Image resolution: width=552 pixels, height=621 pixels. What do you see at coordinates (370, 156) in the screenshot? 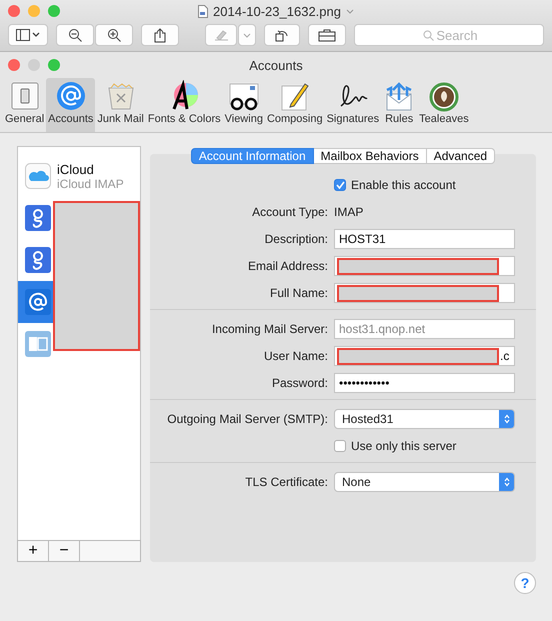
I see `segment-tab: Mailbox Behaviors` at bounding box center [370, 156].